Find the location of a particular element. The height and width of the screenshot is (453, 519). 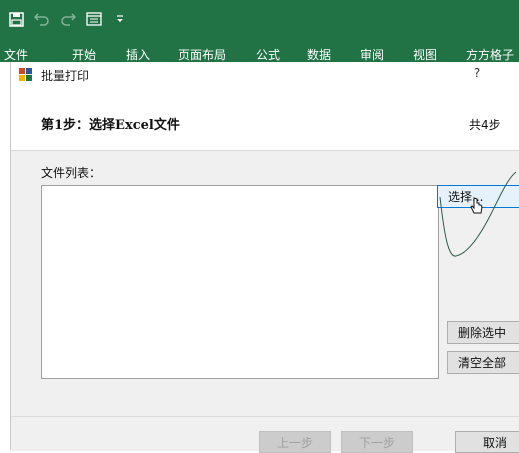

tab-home: 开始 is located at coordinates (84, 54).